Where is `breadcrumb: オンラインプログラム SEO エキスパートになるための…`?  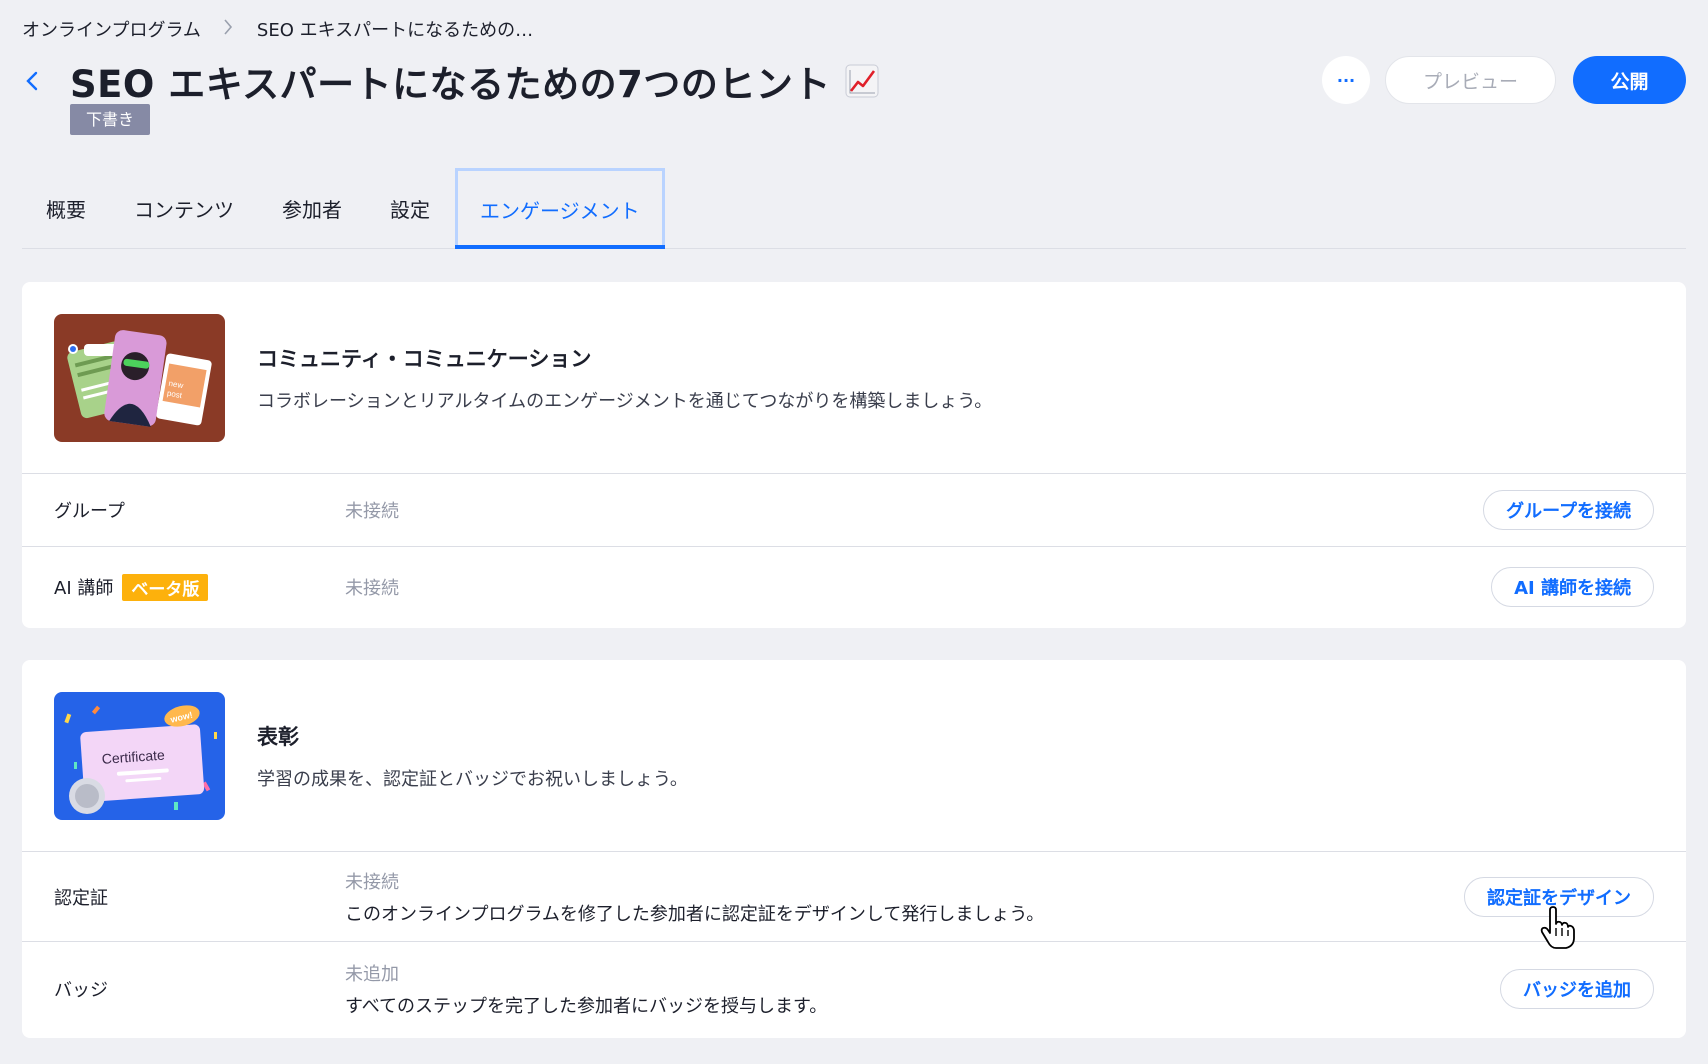 breadcrumb: オンラインプログラム SEO エキスパートになるための… is located at coordinates (277, 29).